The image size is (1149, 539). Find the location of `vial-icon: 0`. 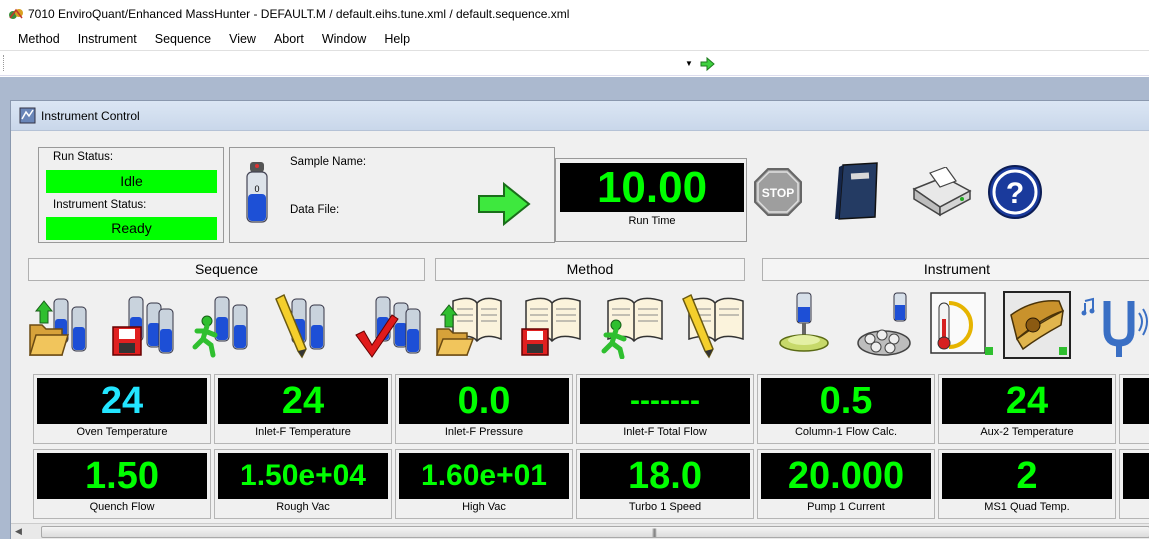

vial-icon: 0 is located at coordinates (257, 193).